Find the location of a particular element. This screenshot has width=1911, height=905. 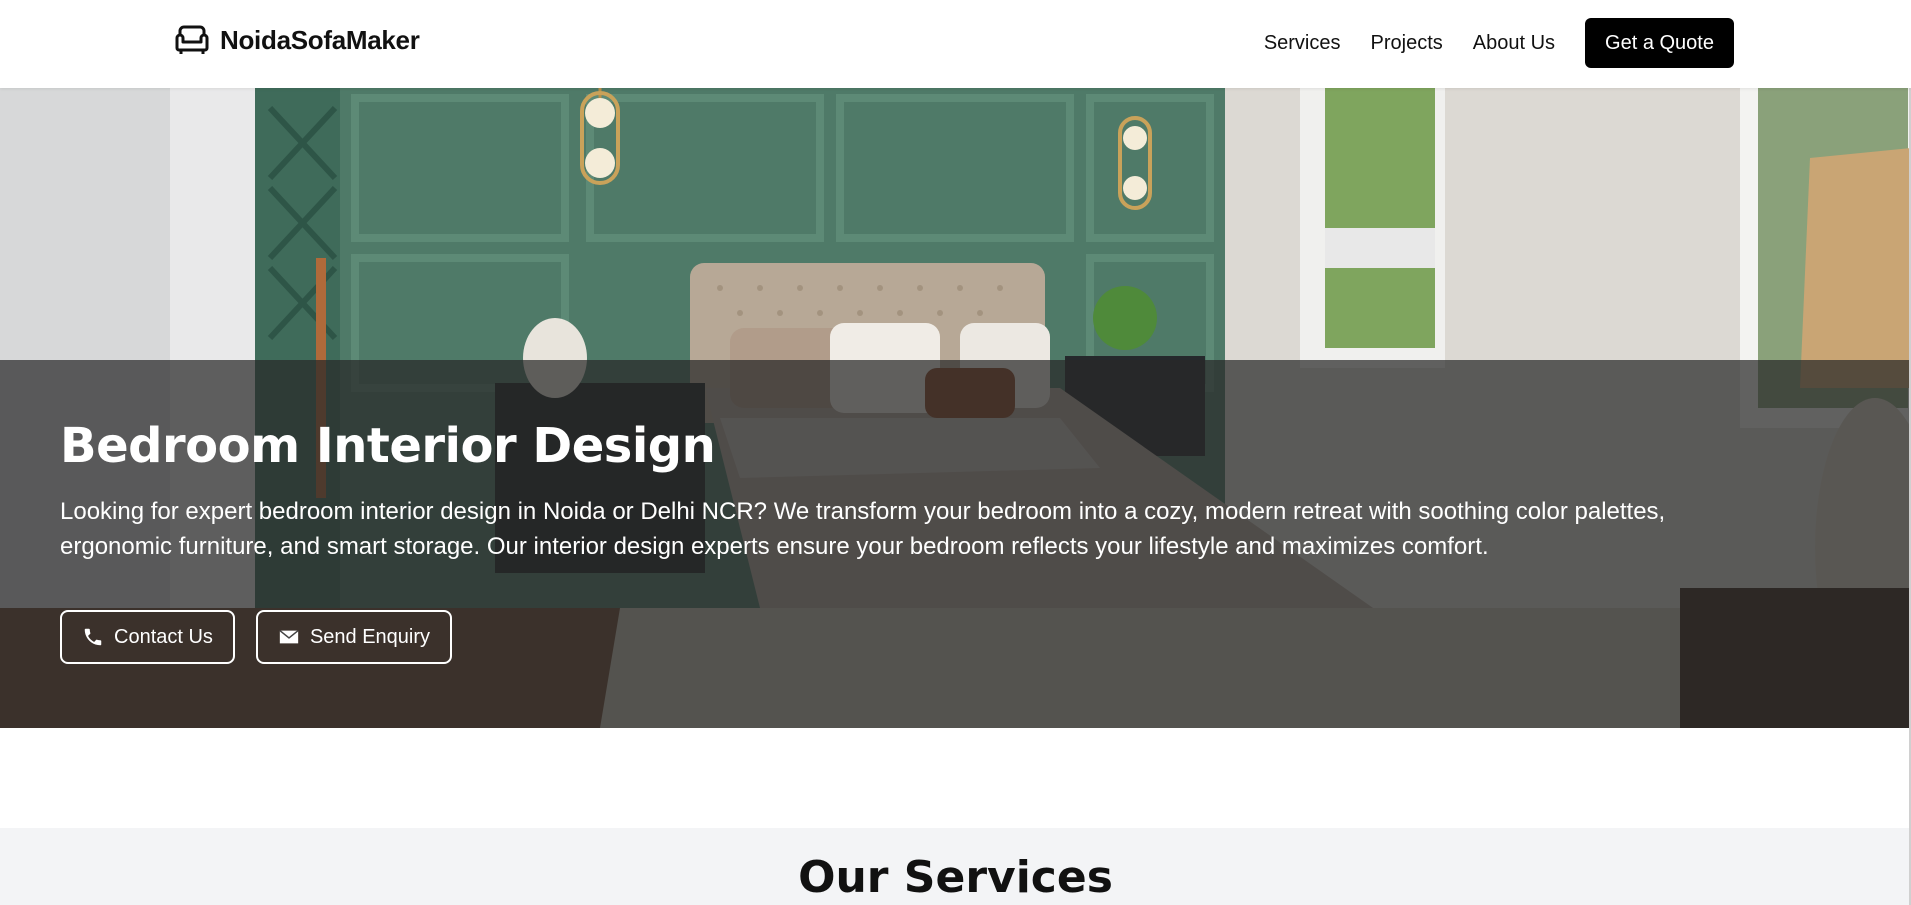

sofa-icon is located at coordinates (192, 39).